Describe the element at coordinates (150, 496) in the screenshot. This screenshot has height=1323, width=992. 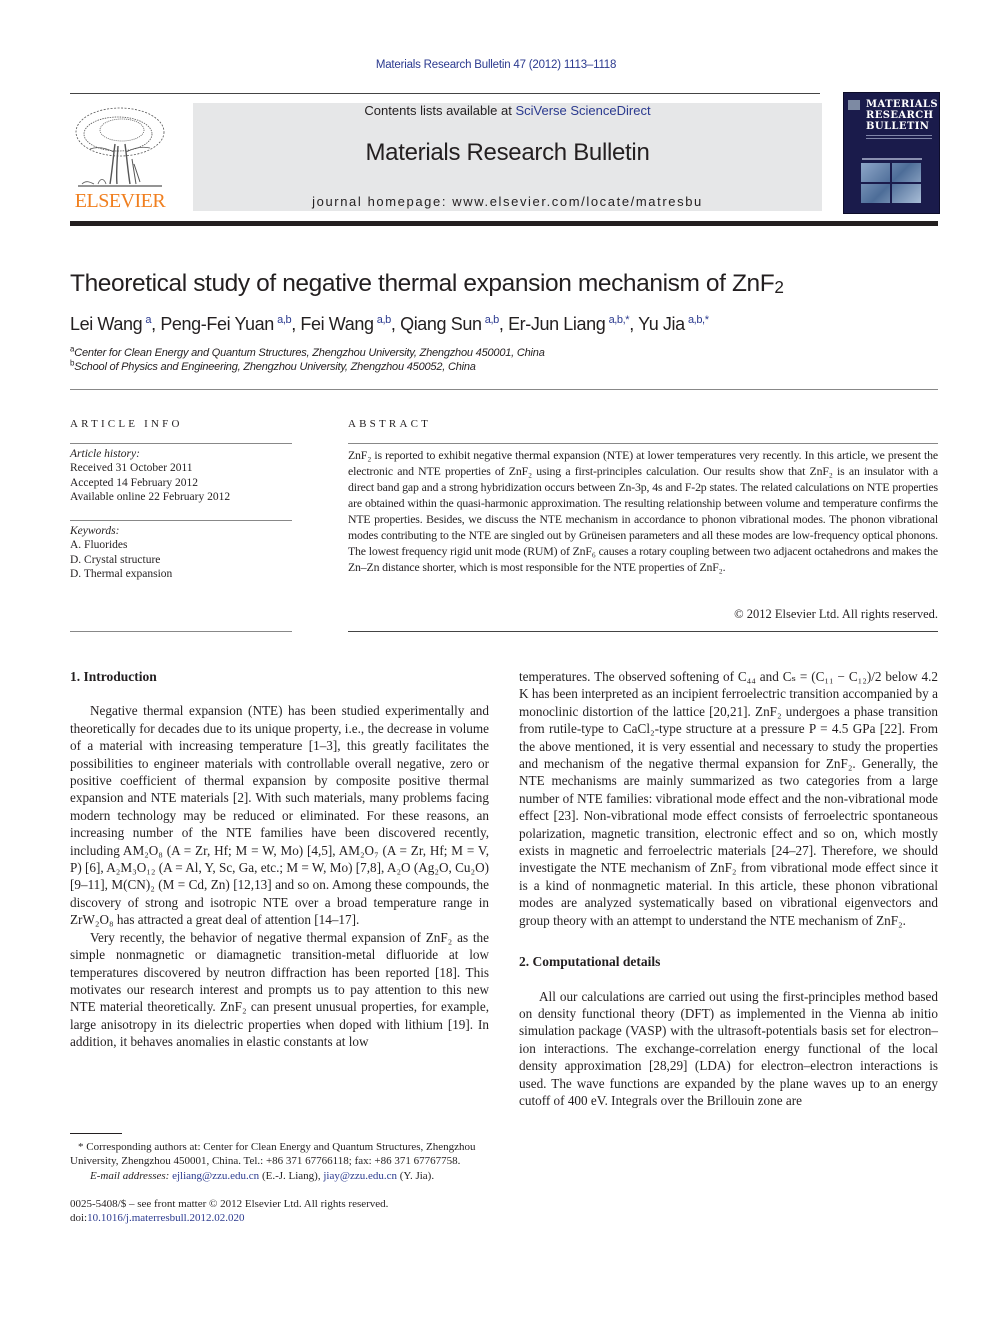
I see `history-online: Available online 22 February 2012` at that location.